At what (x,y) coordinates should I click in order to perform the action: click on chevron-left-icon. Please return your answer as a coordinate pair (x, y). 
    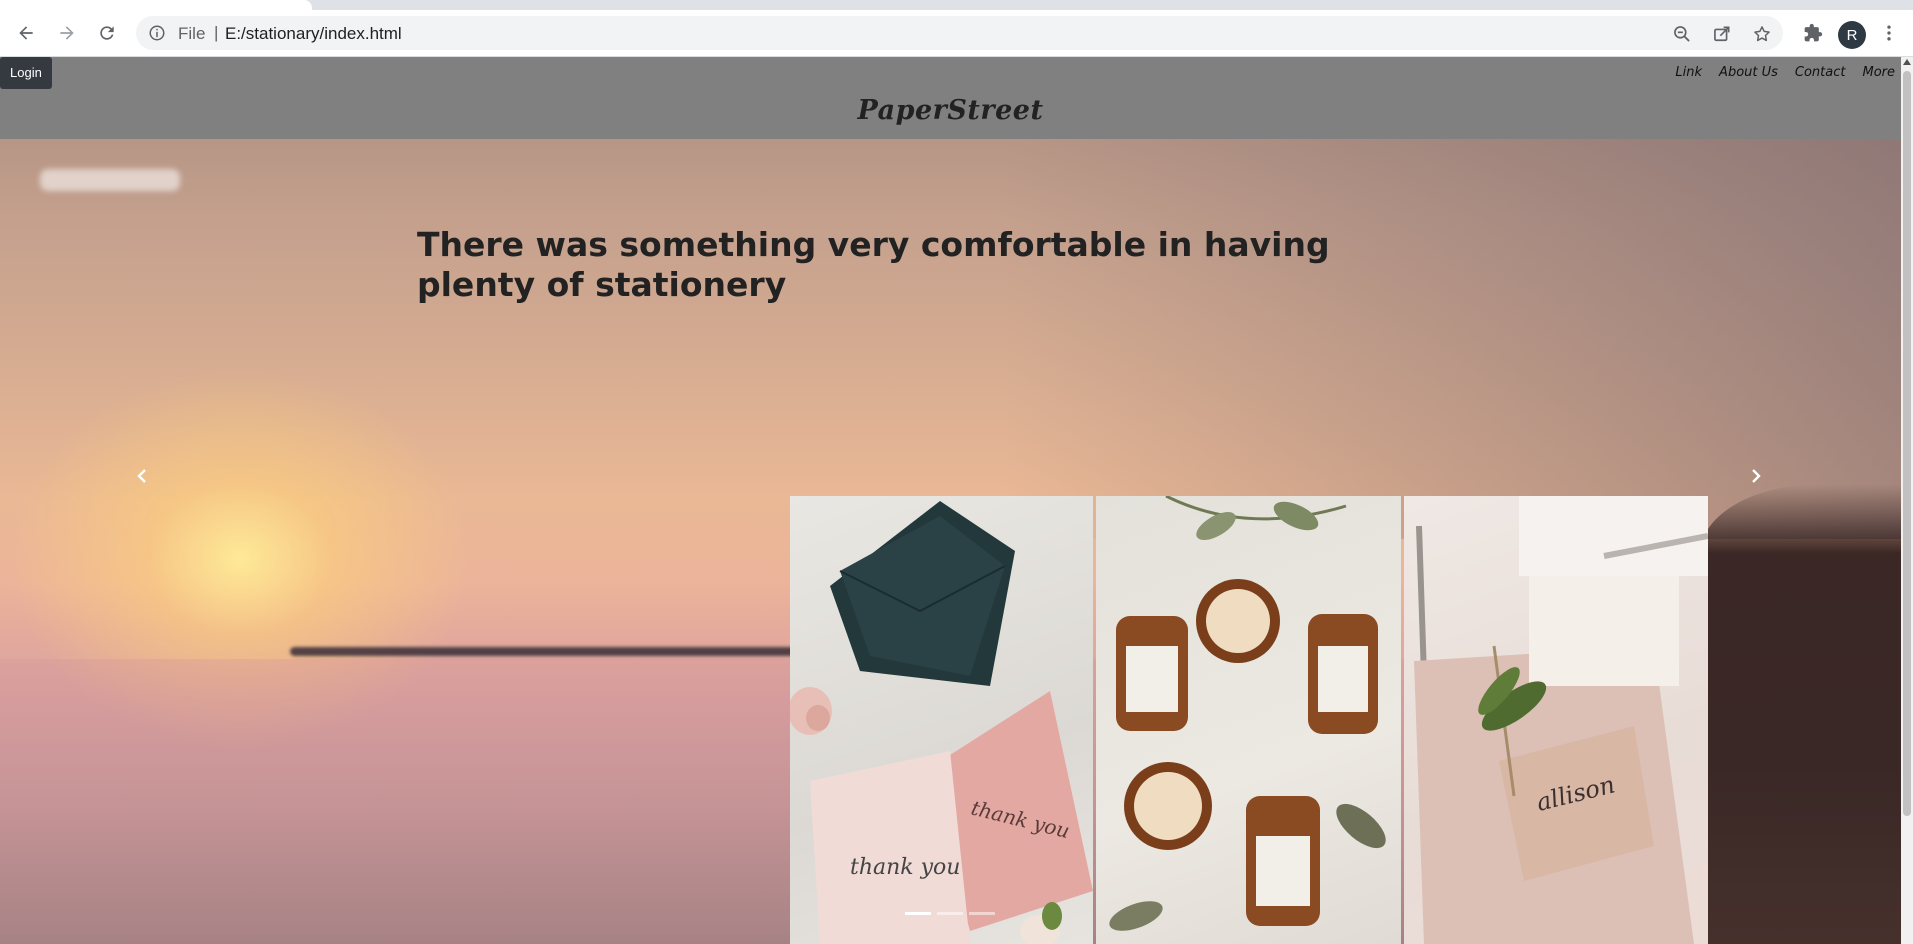
    Looking at the image, I should click on (141, 476).